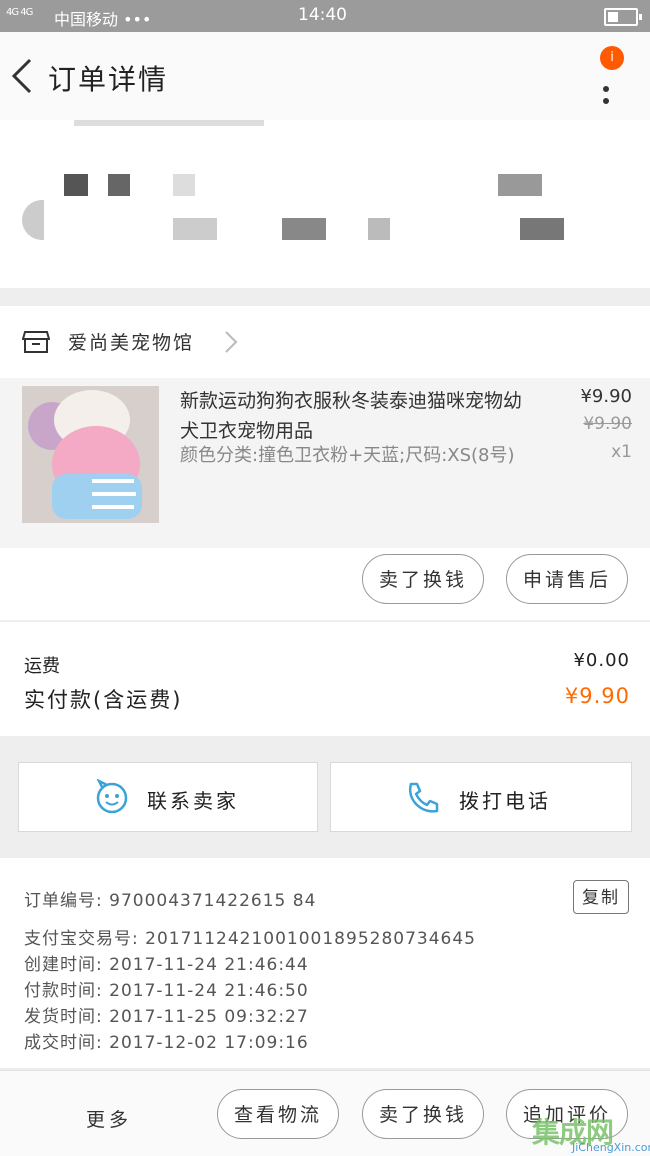 This screenshot has width=650, height=1156. I want to click on product-quantity: x1, so click(621, 452).